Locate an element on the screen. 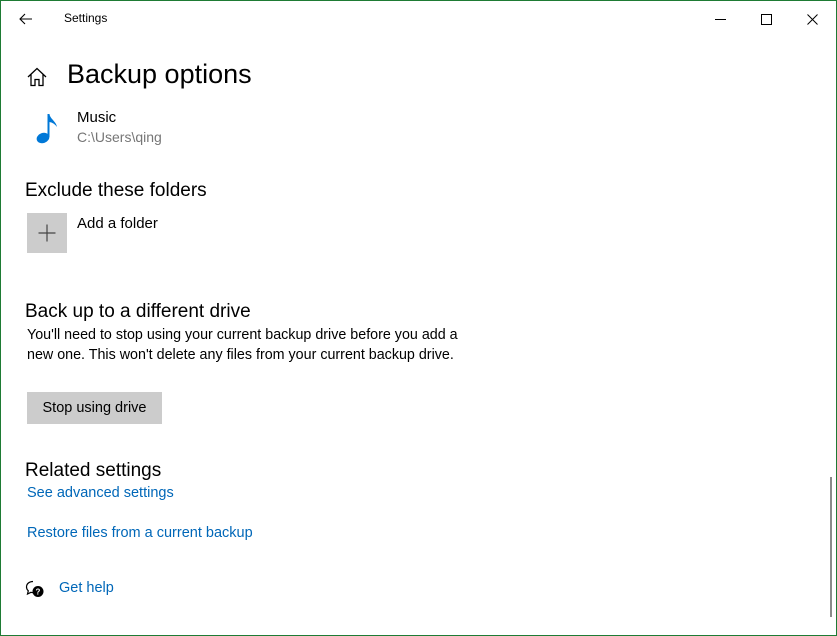  close-icon is located at coordinates (812, 19).